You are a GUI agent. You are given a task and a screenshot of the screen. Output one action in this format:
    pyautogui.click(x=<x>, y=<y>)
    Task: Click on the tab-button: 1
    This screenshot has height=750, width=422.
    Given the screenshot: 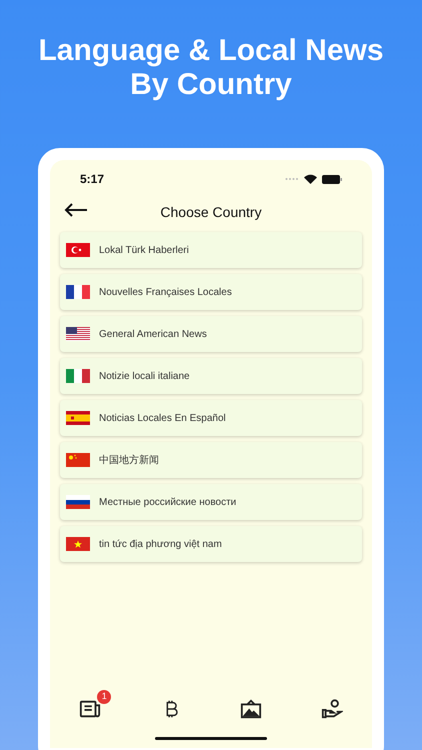 What is the action you would take?
    pyautogui.click(x=90, y=707)
    